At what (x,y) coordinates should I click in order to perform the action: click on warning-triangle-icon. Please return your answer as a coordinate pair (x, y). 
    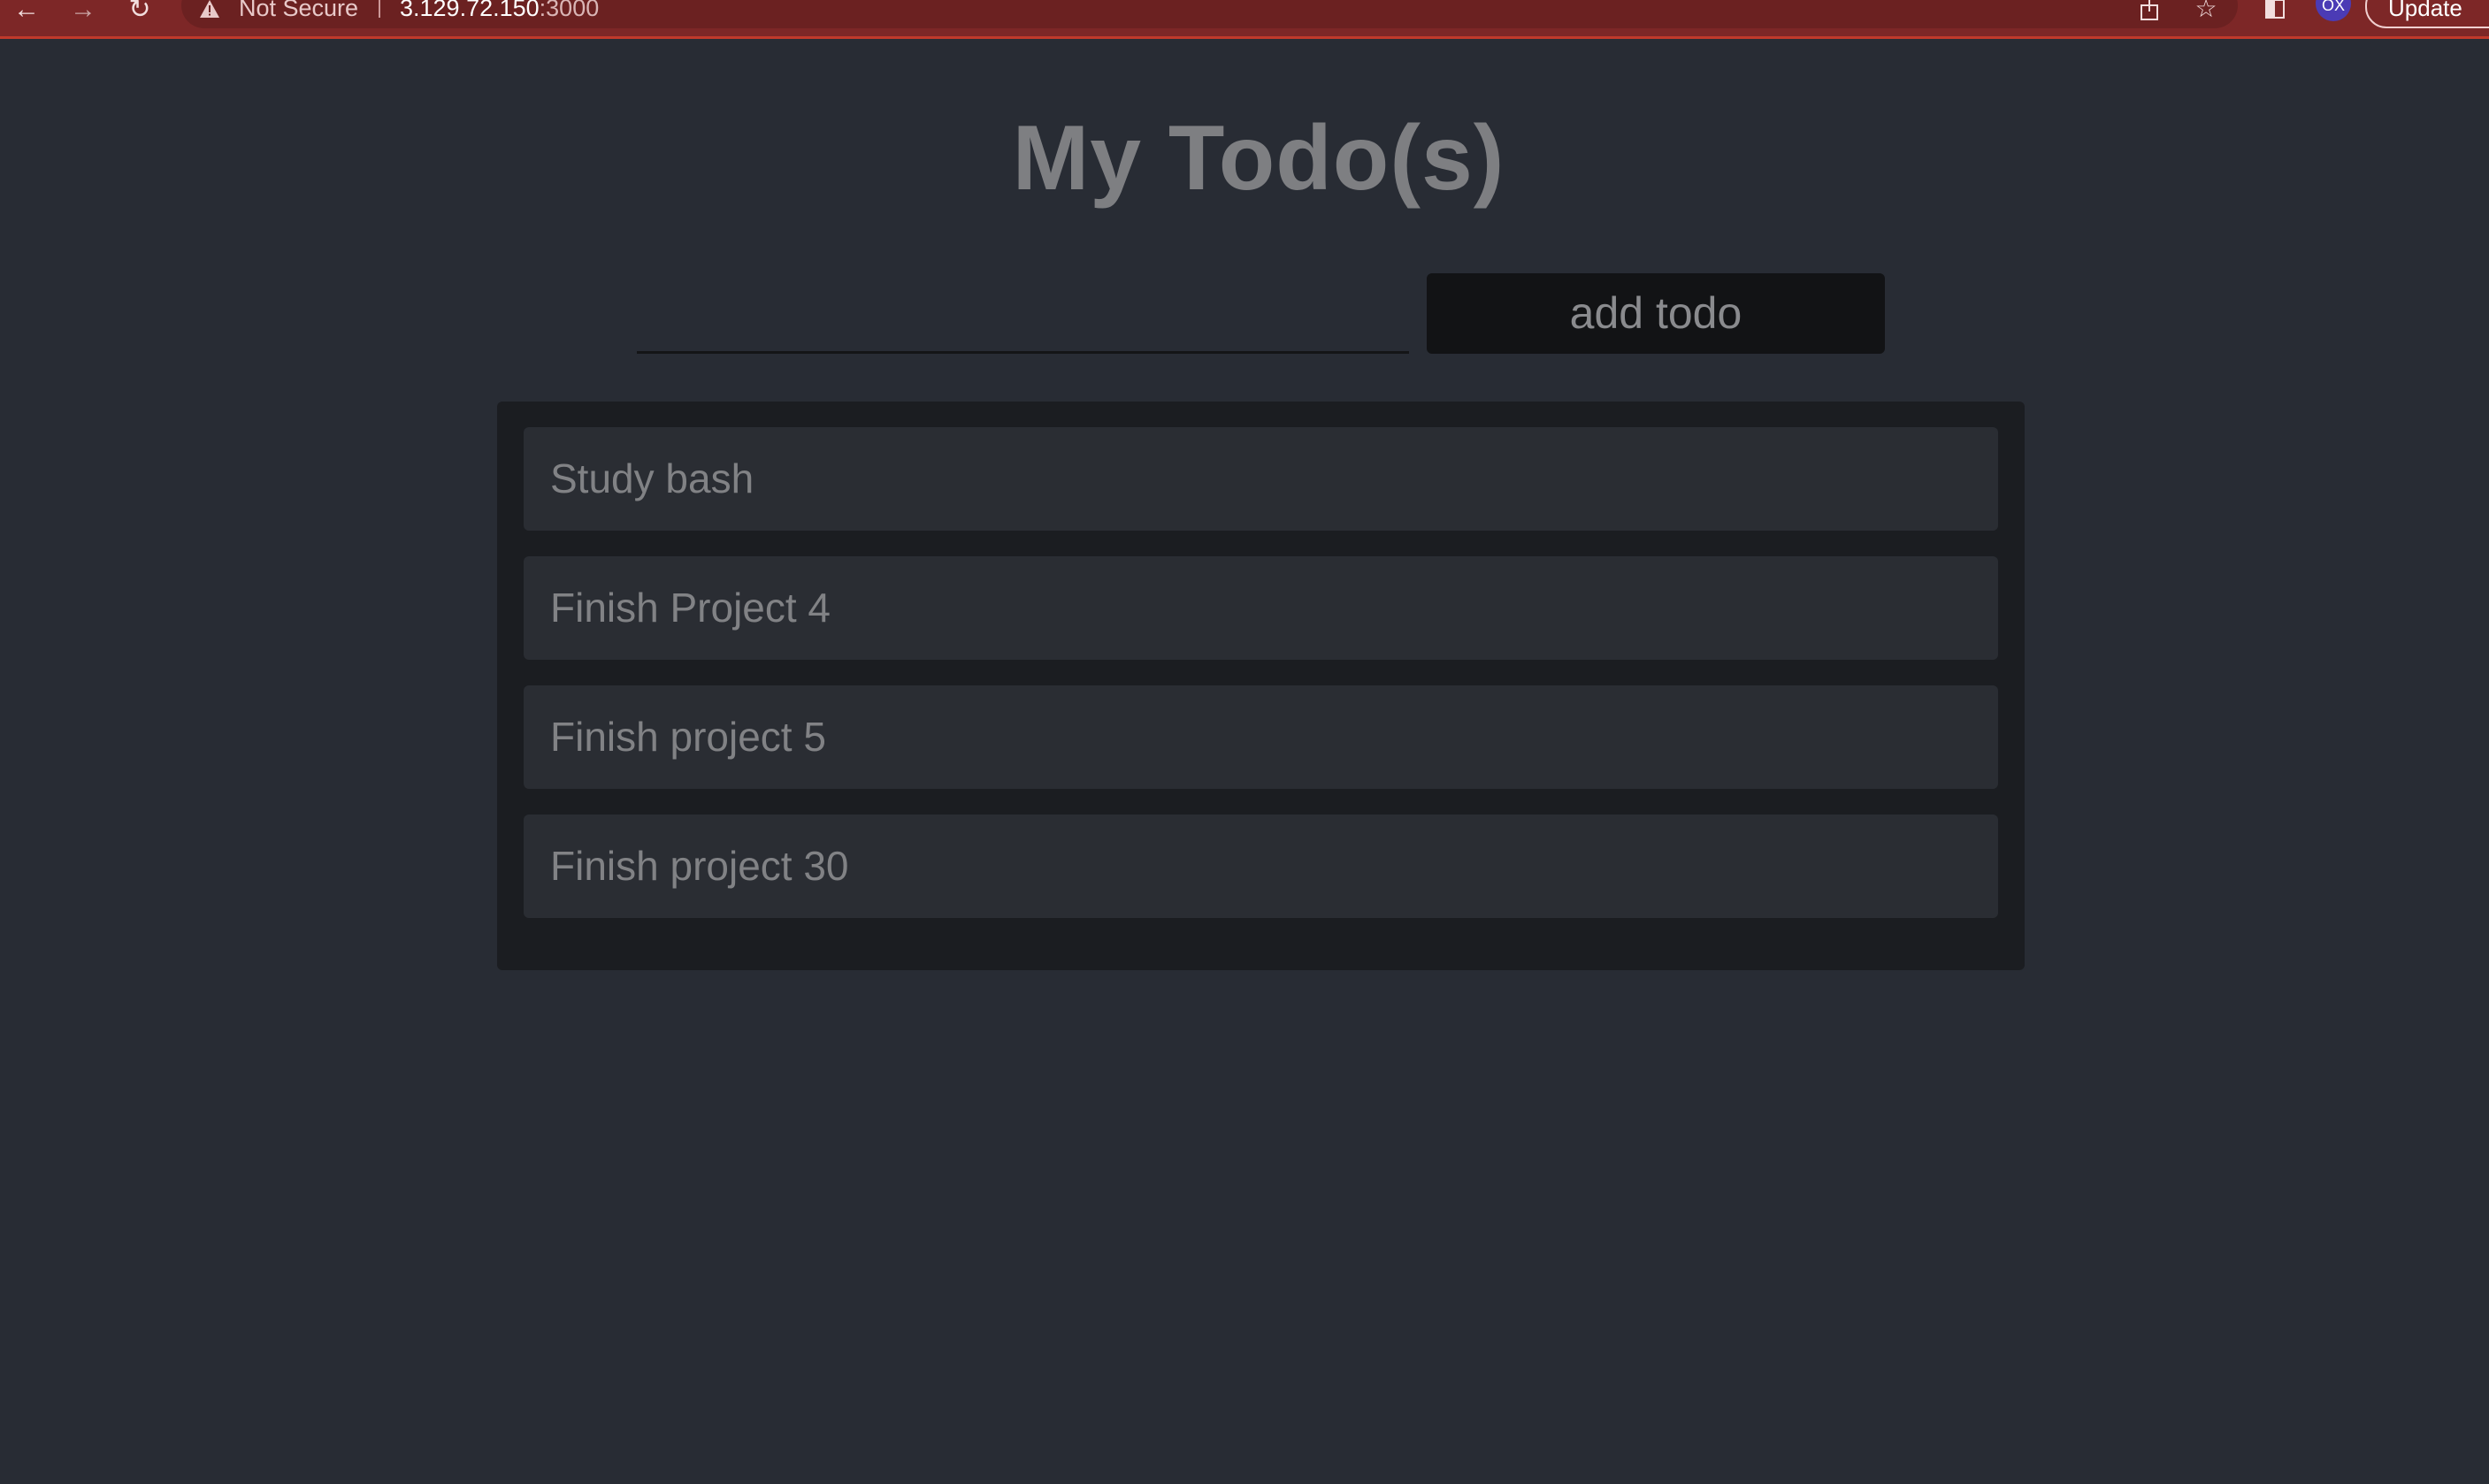
    Looking at the image, I should click on (209, 9).